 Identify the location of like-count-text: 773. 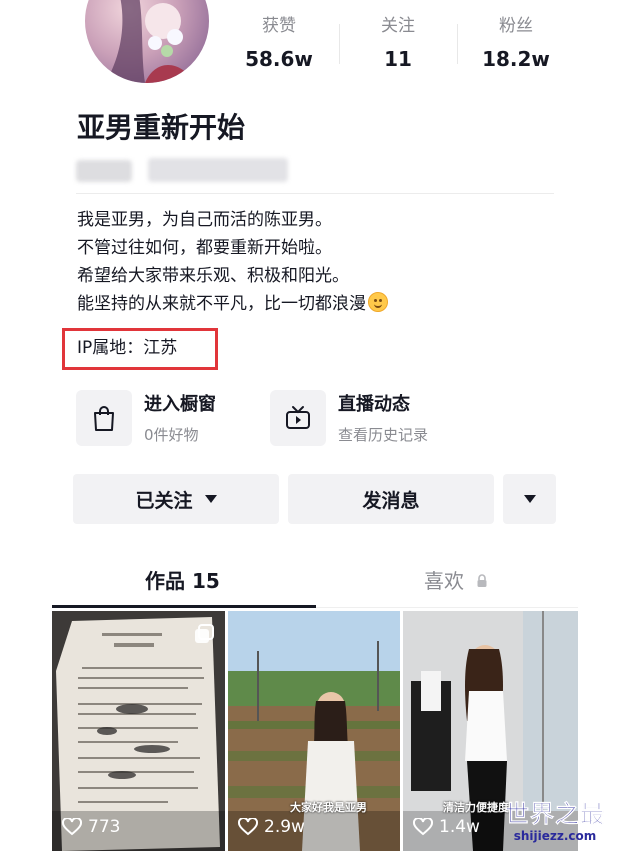
(104, 827).